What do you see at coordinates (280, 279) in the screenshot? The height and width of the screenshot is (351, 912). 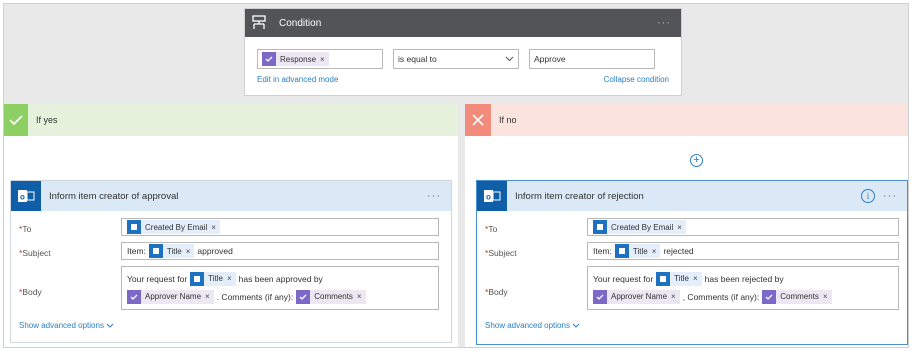 I see `body-text: has been approved by` at bounding box center [280, 279].